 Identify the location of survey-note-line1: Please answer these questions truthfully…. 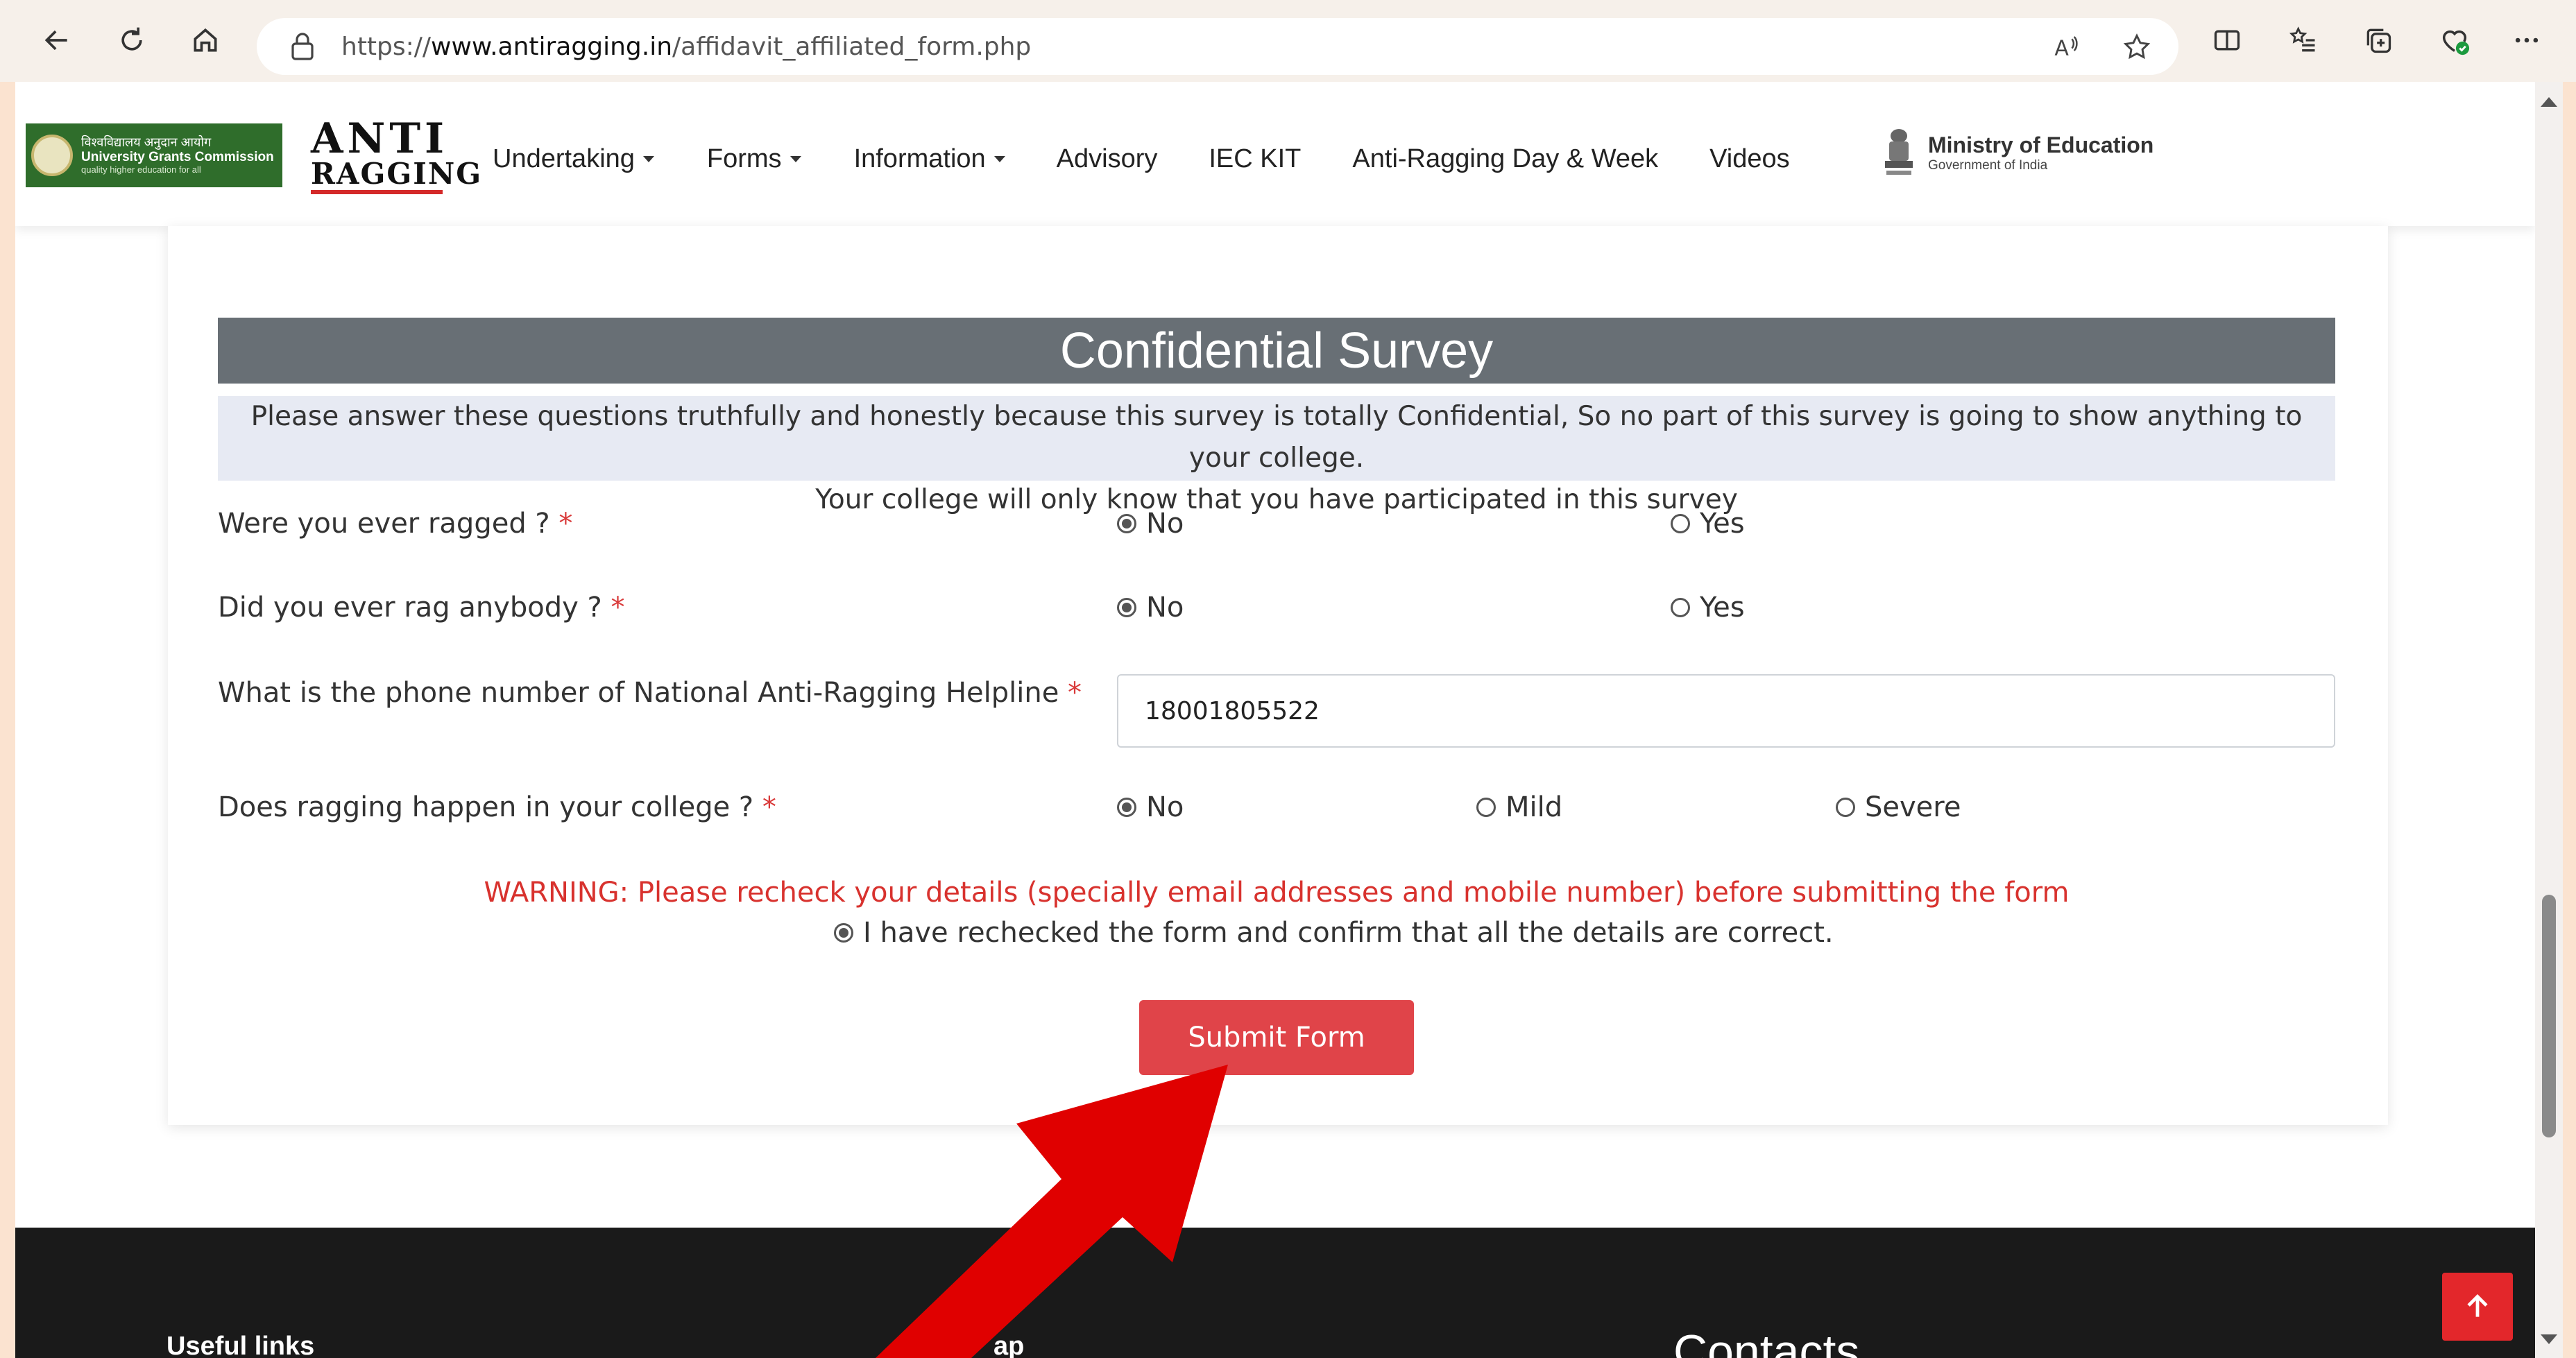
(1276, 437).